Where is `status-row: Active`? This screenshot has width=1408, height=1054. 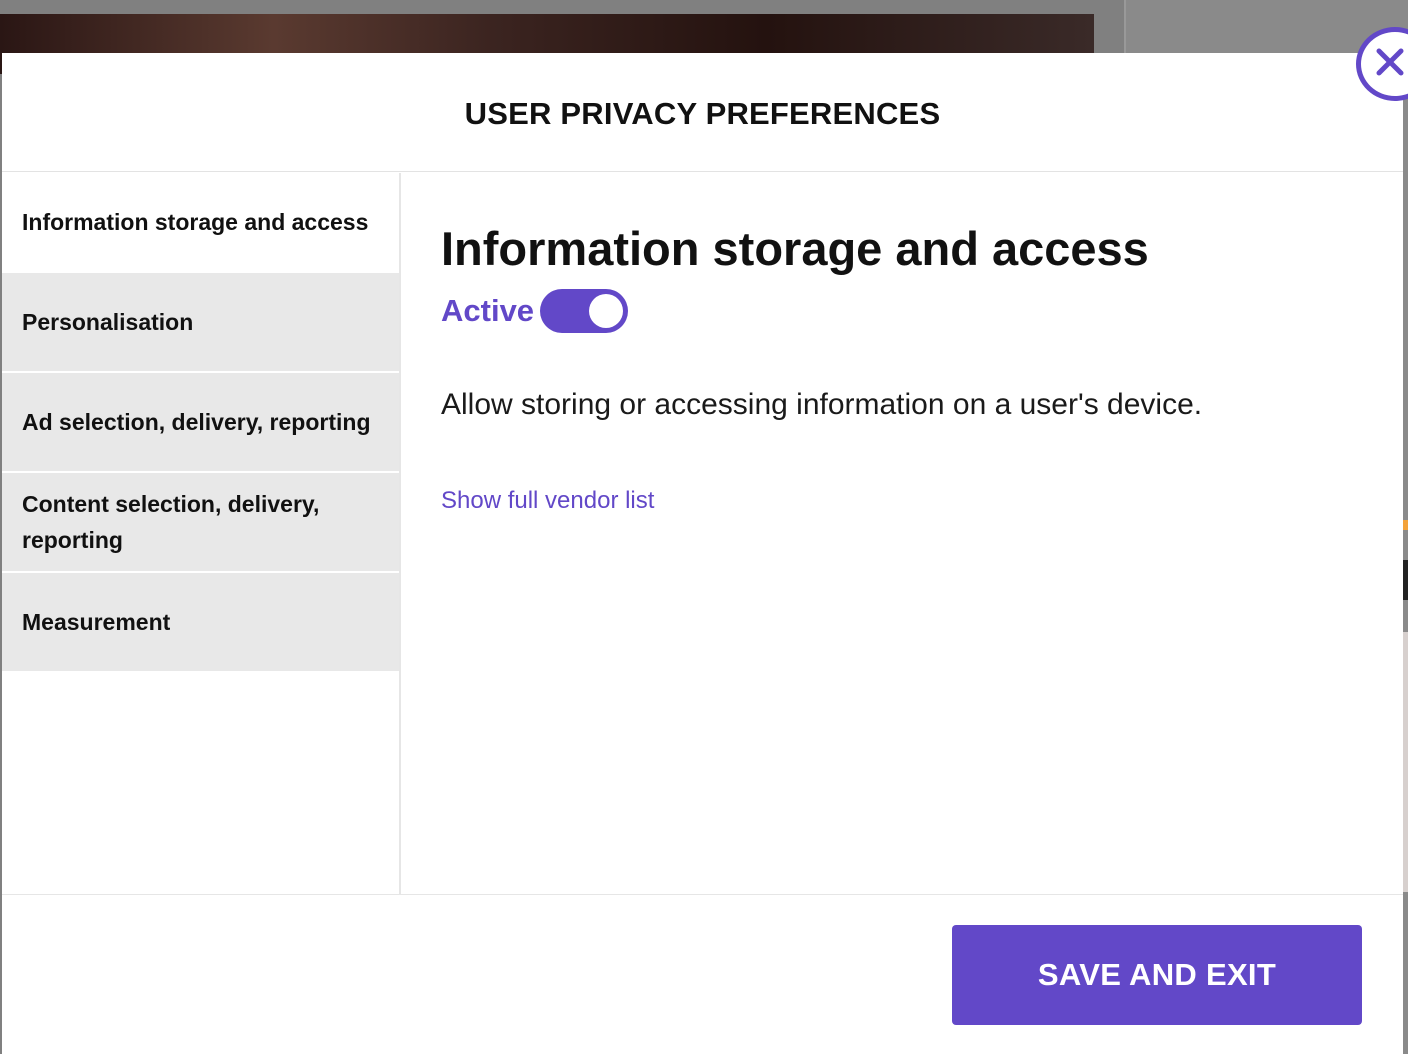 status-row: Active is located at coordinates (902, 311).